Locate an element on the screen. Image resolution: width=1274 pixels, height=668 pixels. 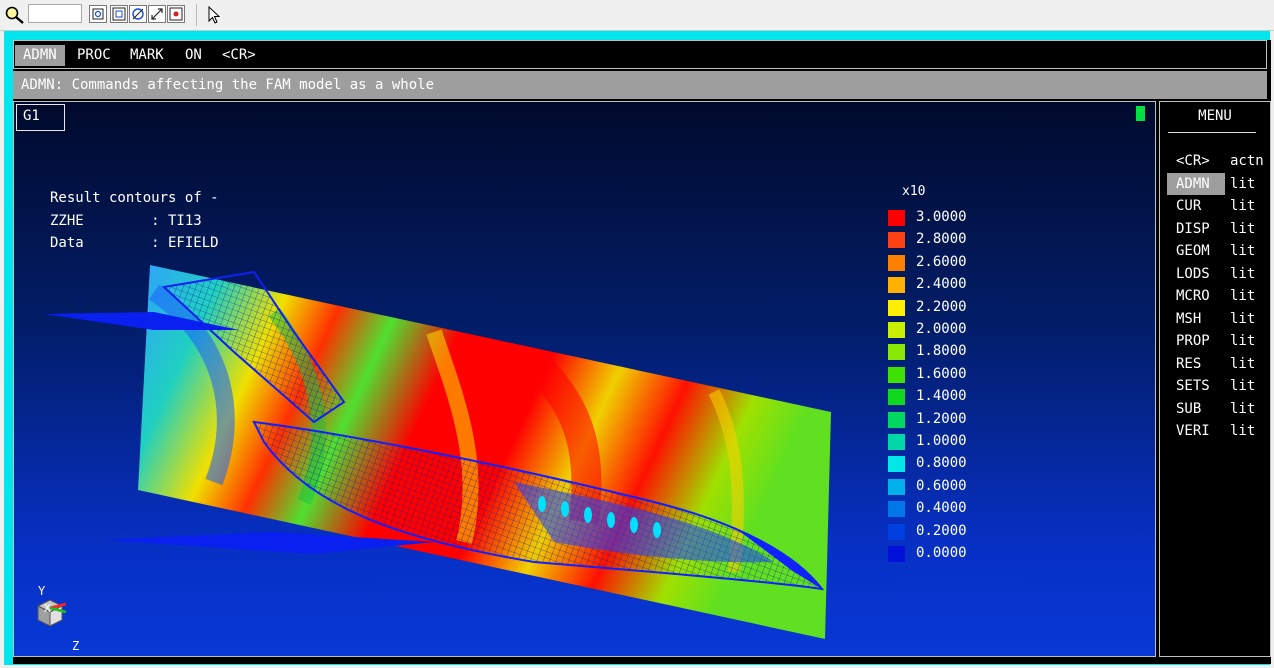
side-menu-item-cur: CUR lit is located at coordinates (1216, 206).